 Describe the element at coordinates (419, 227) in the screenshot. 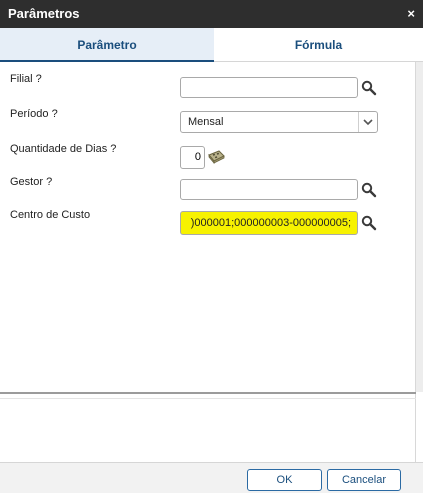

I see `scrollbar` at that location.